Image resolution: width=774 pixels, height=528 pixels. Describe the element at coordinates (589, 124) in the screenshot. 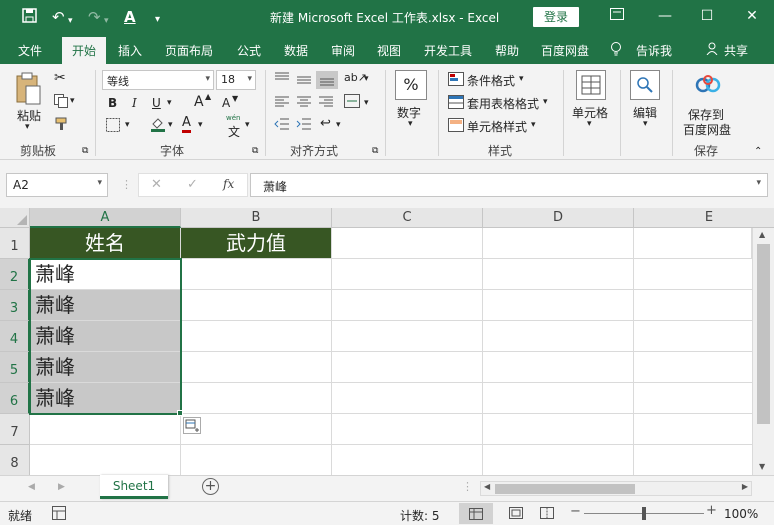

I see `cells-dropdown-icon: ▾` at that location.